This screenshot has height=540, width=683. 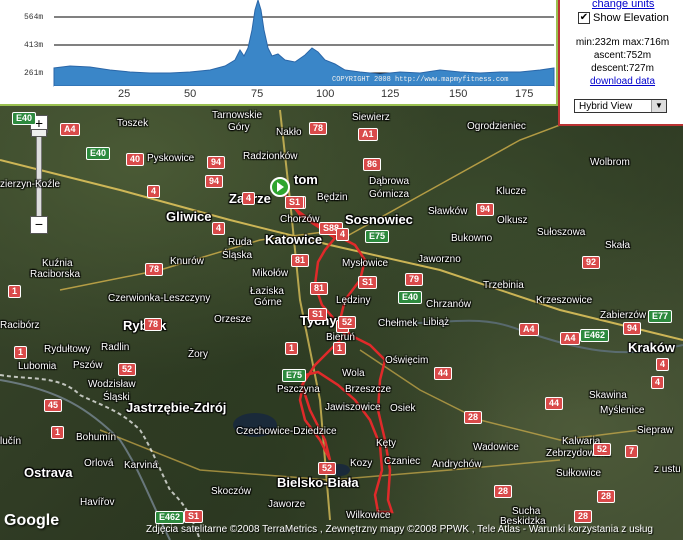 What do you see at coordinates (237, 115) in the screenshot?
I see `place-label: Tarnowskie` at bounding box center [237, 115].